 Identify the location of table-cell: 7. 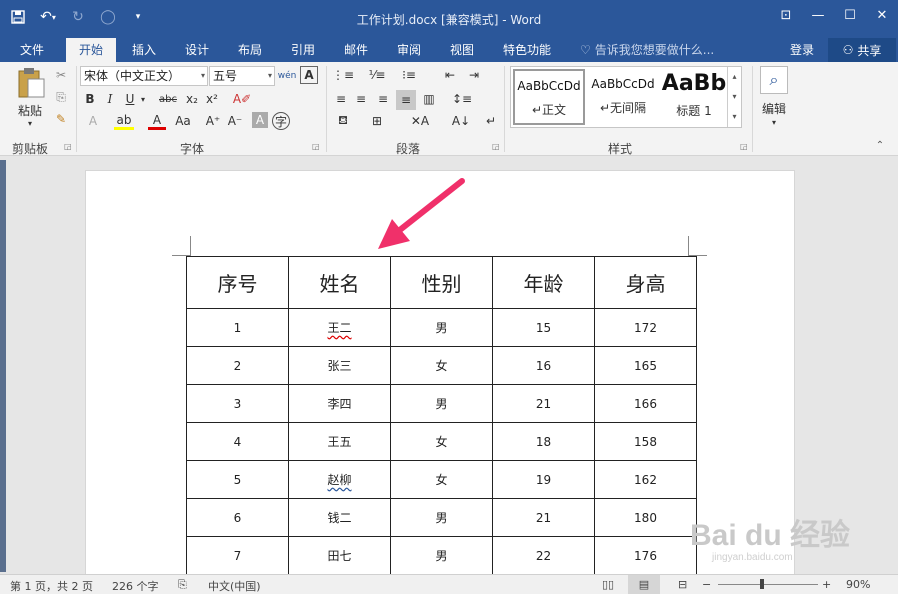
(237, 555).